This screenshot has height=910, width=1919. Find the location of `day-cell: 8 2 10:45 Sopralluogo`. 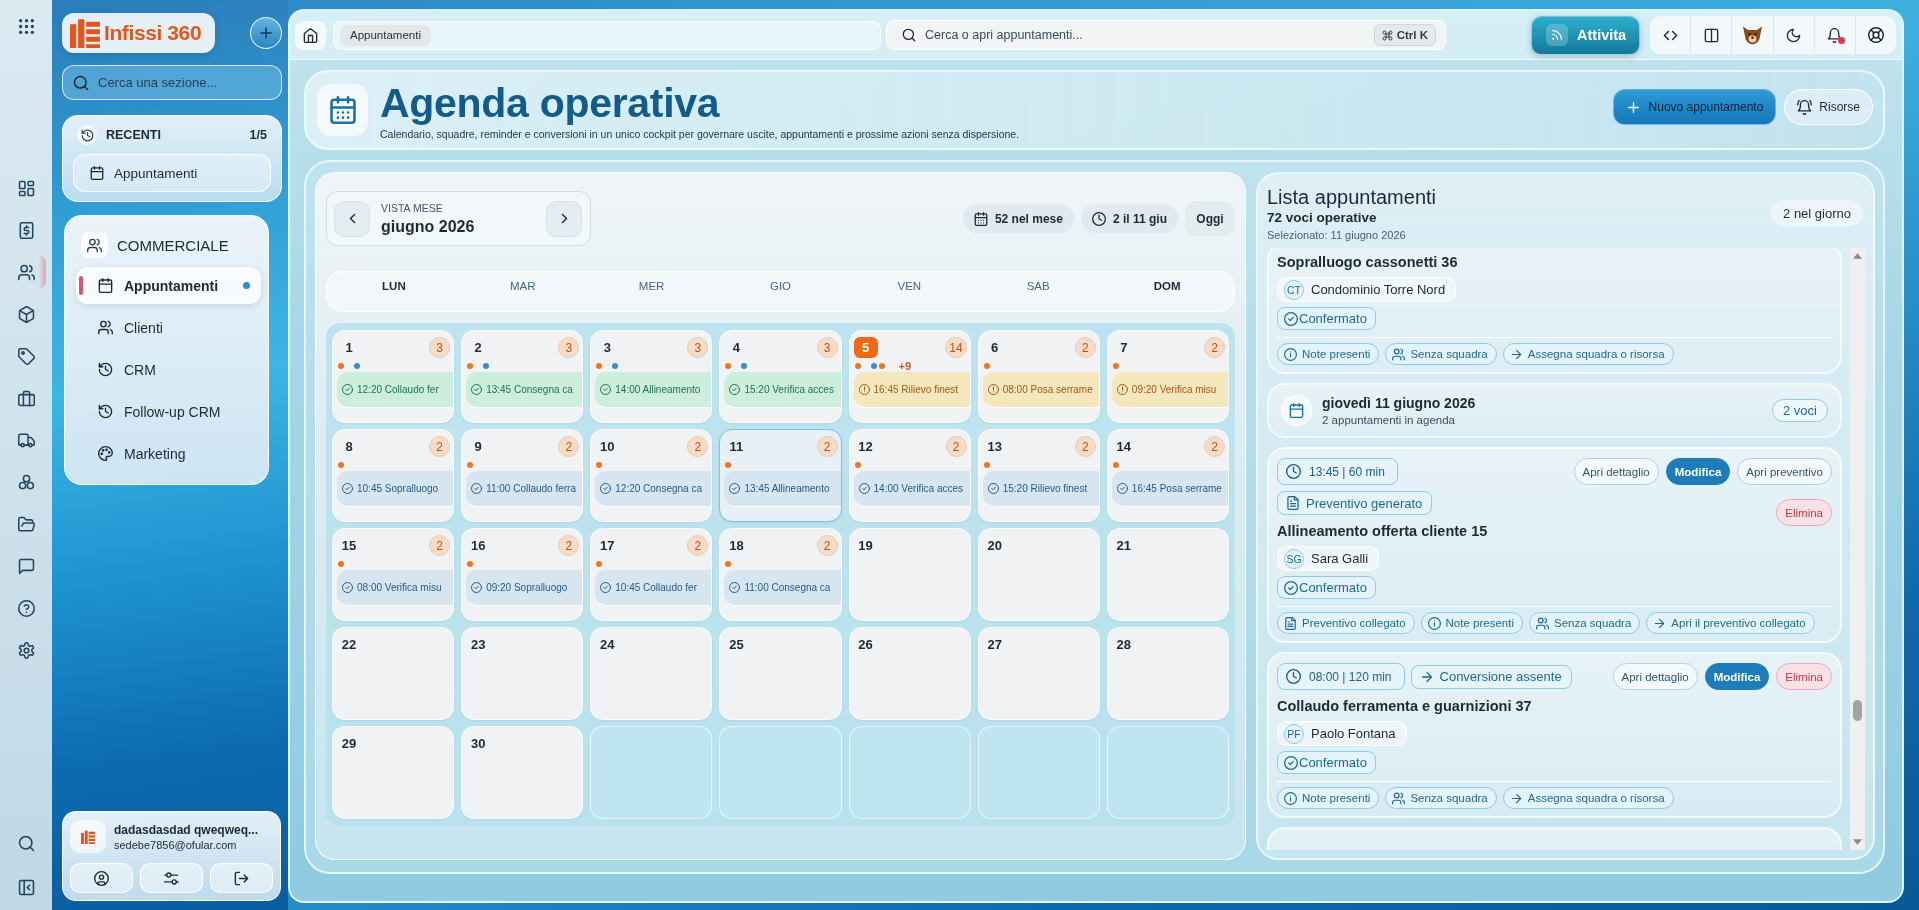

day-cell: 8 2 10:45 Sopralluogo is located at coordinates (393, 475).